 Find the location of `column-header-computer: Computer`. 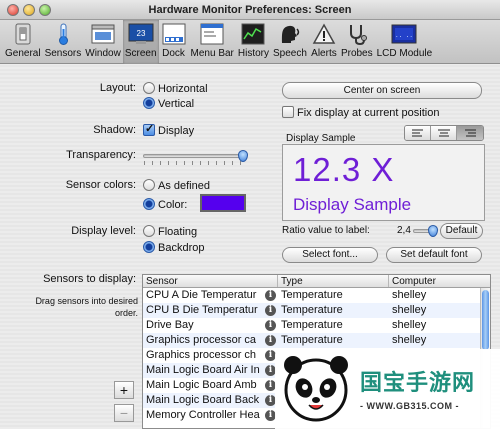

column-header-computer: Computer is located at coordinates (435, 281).